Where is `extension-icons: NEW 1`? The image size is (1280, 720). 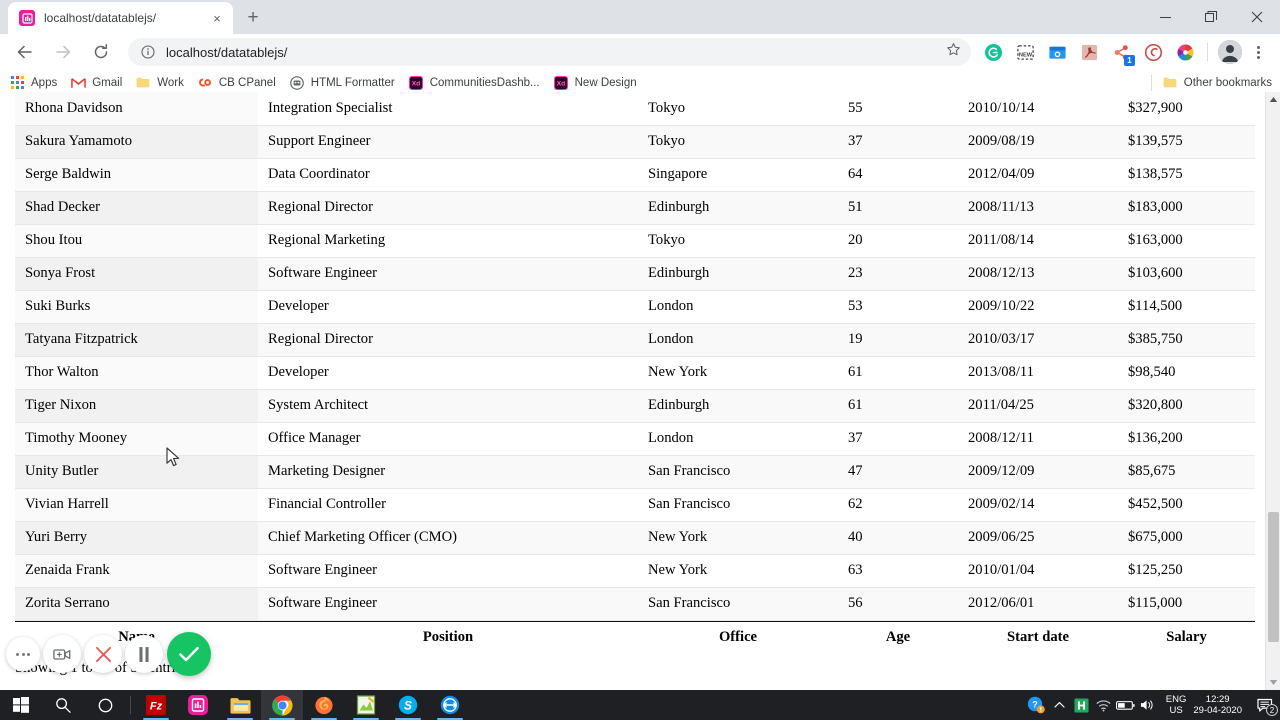
extension-icons: NEW 1 is located at coordinates (1089, 52).